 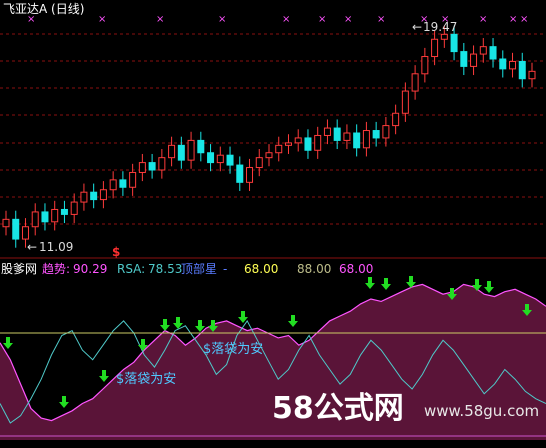 What do you see at coordinates (56, 247) in the screenshot?
I see `low-price-label: 11.09` at bounding box center [56, 247].